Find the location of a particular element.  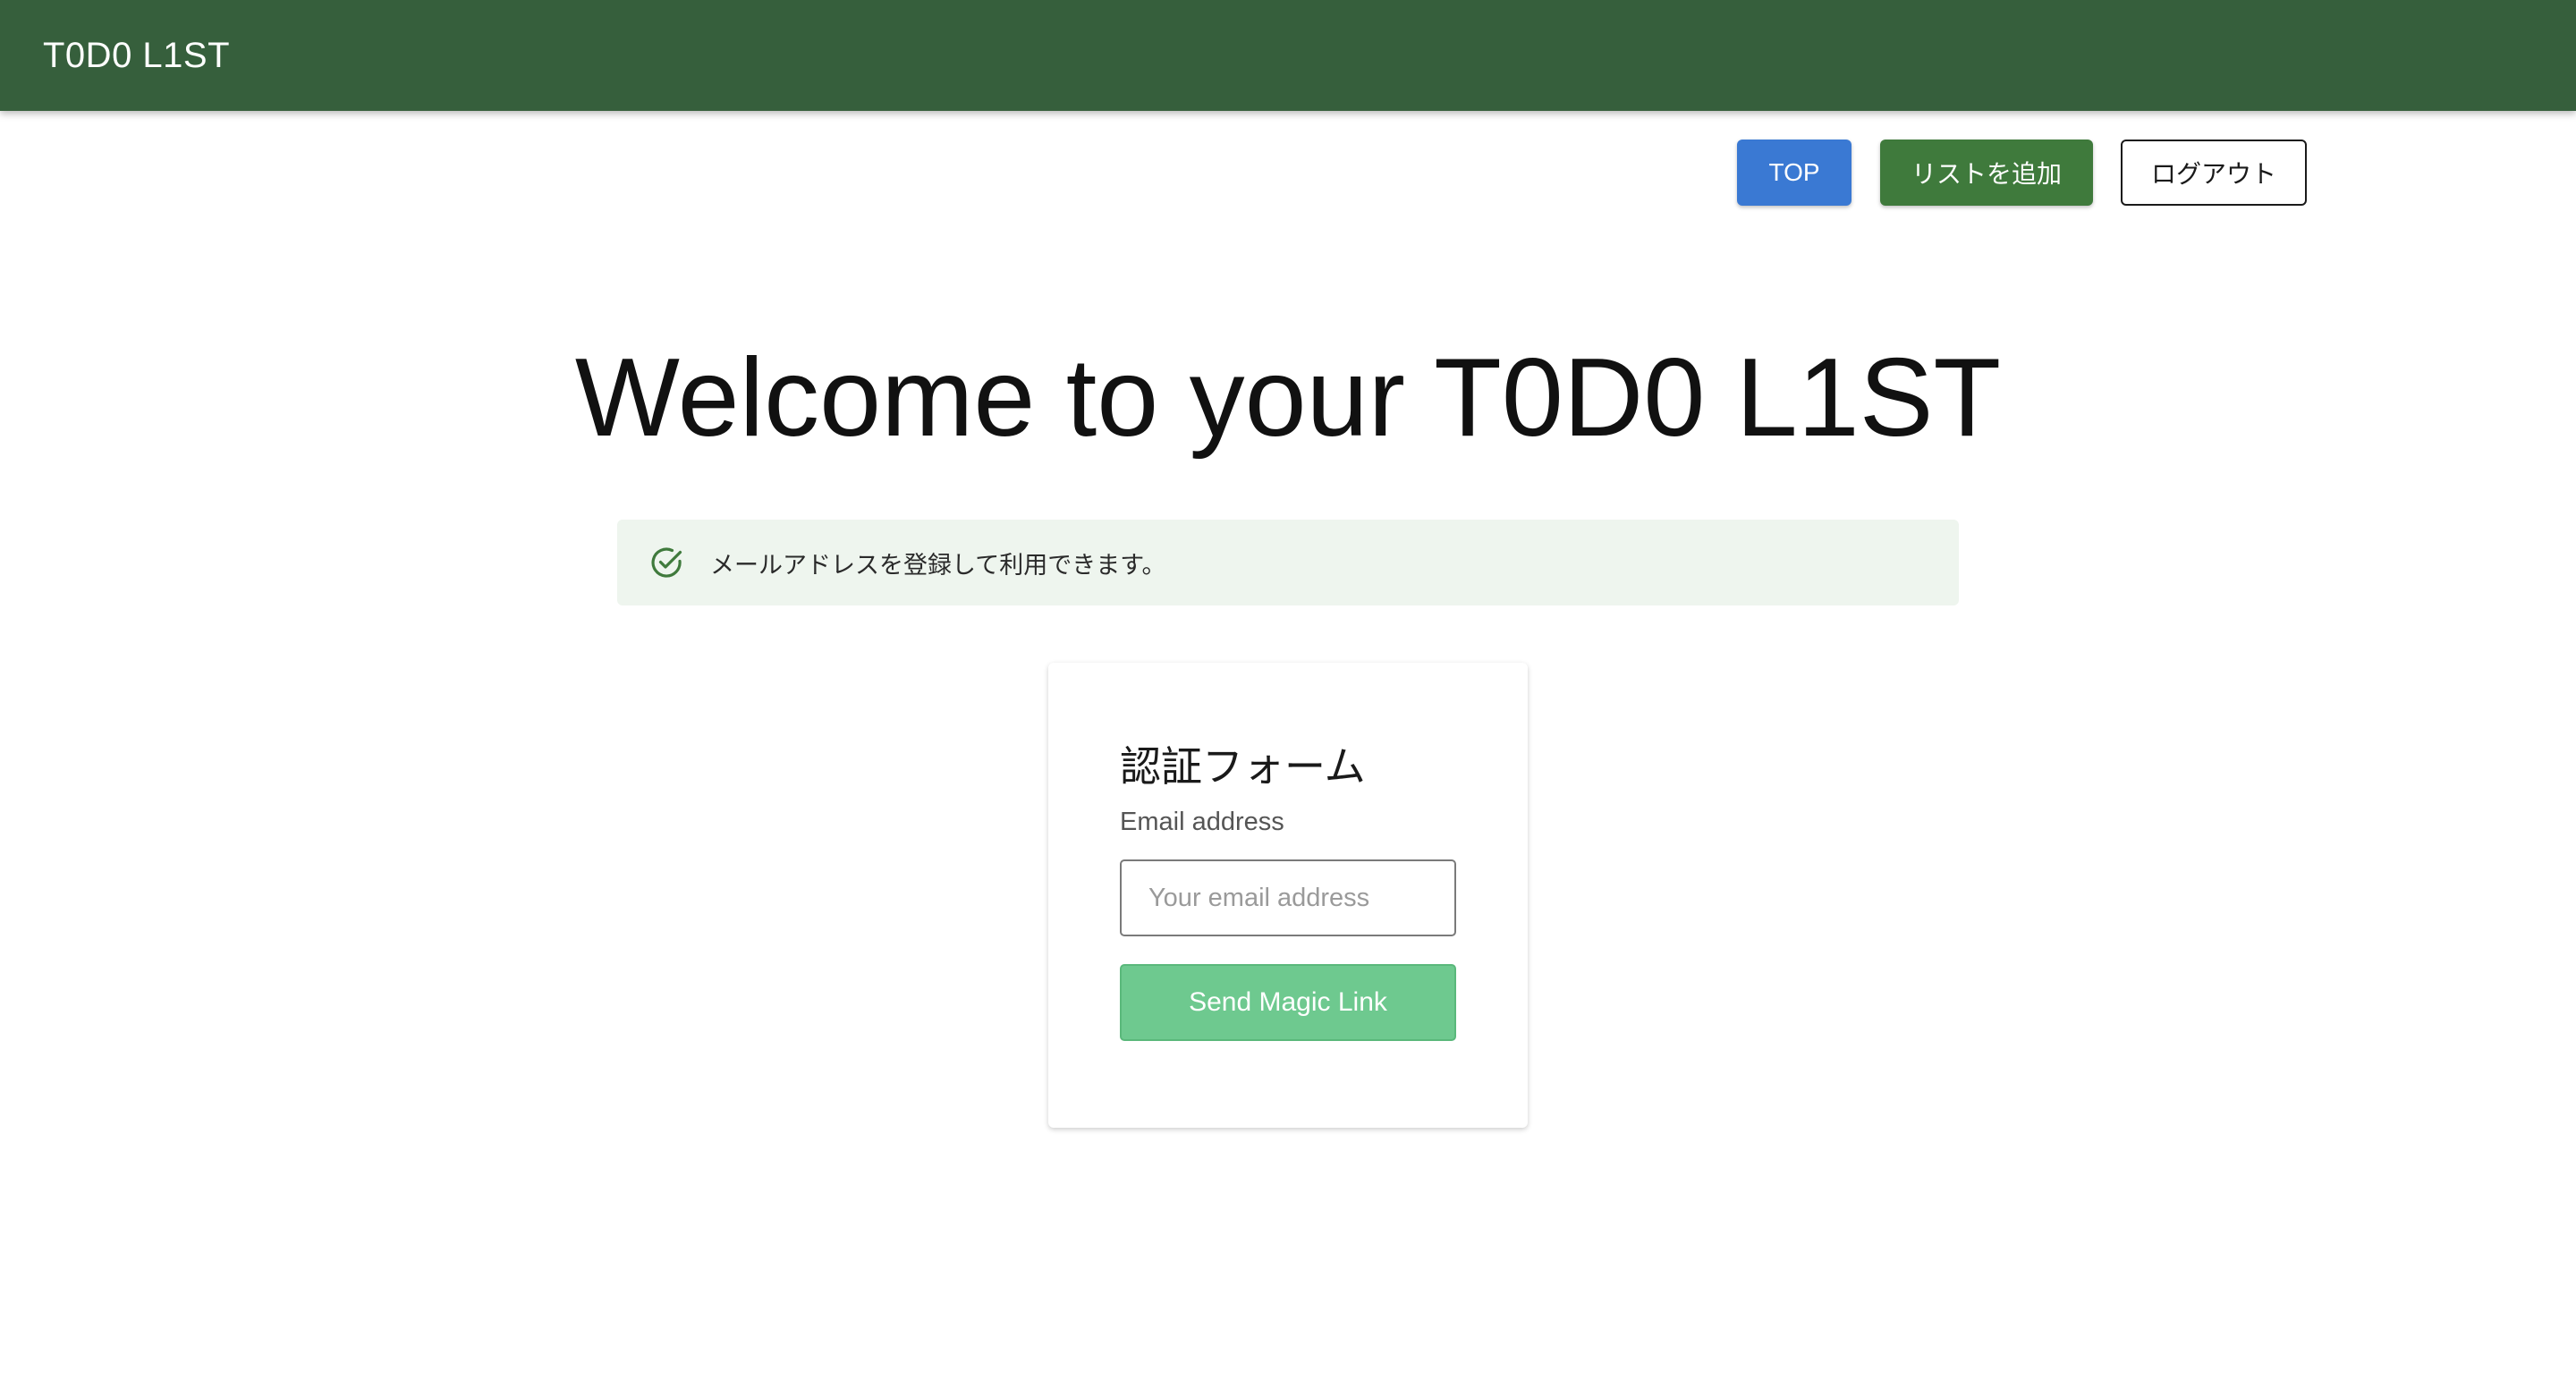

auth-form-card: 認証フォーム Email address Send Magic Link is located at coordinates (1288, 896).